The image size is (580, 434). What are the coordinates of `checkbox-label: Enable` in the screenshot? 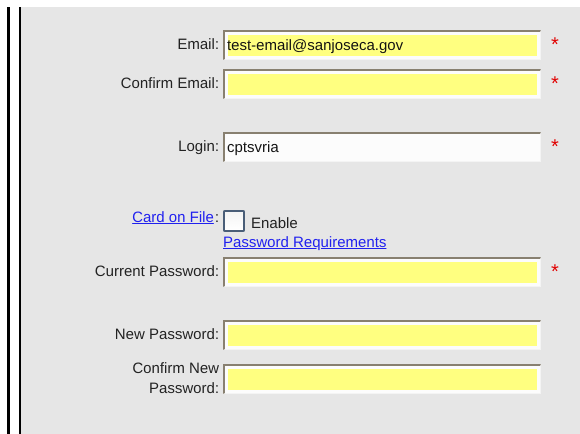 It's located at (274, 223).